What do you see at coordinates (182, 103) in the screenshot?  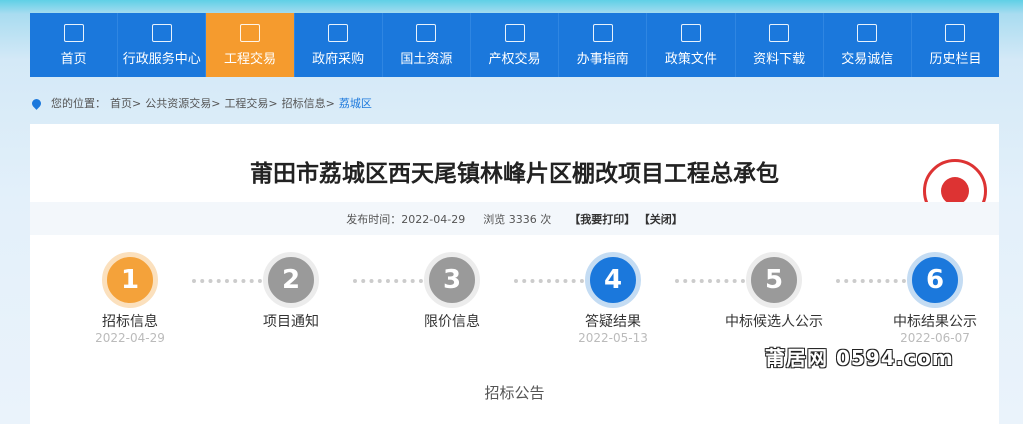 I see `breadcrumb-public-resource: 公共资源交易>` at bounding box center [182, 103].